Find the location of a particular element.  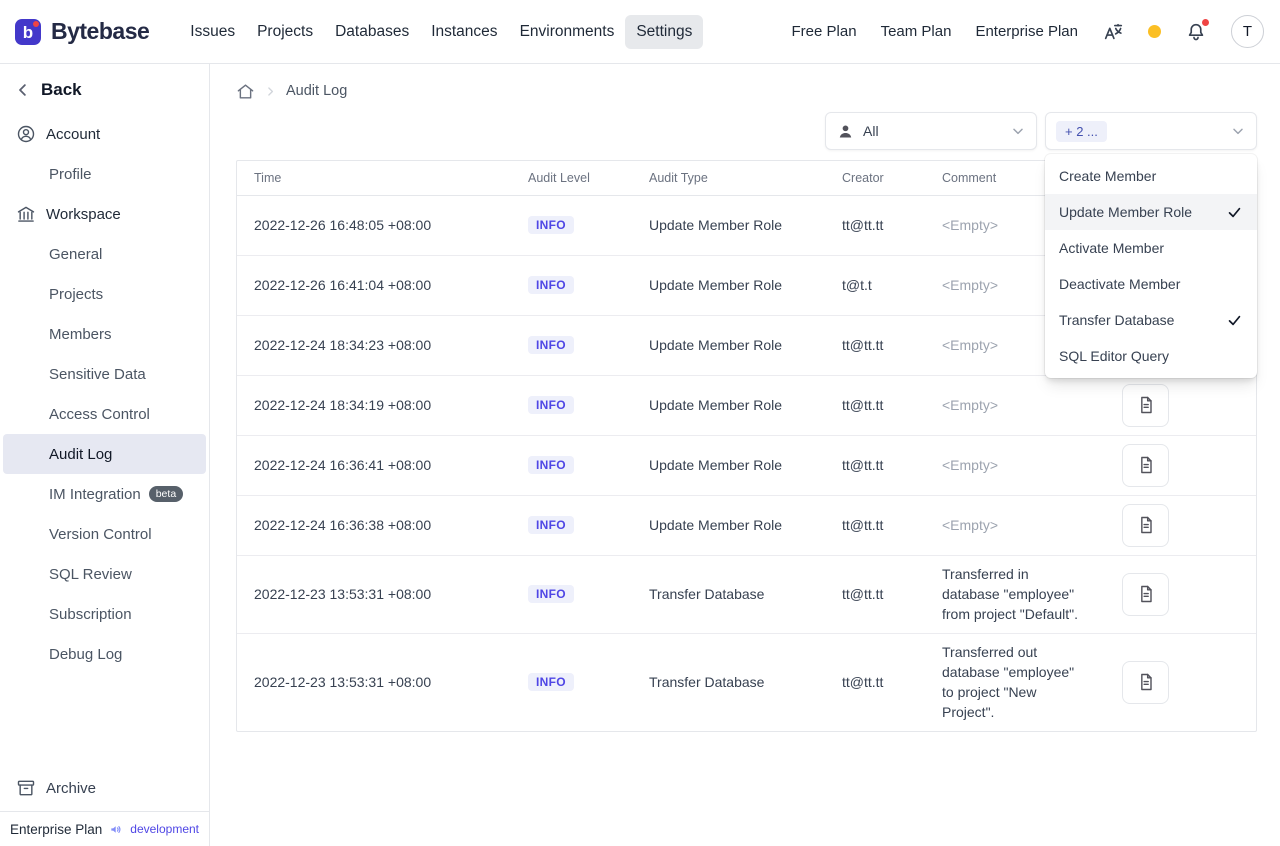

menu-item-label: Activate Member is located at coordinates (1112, 248).